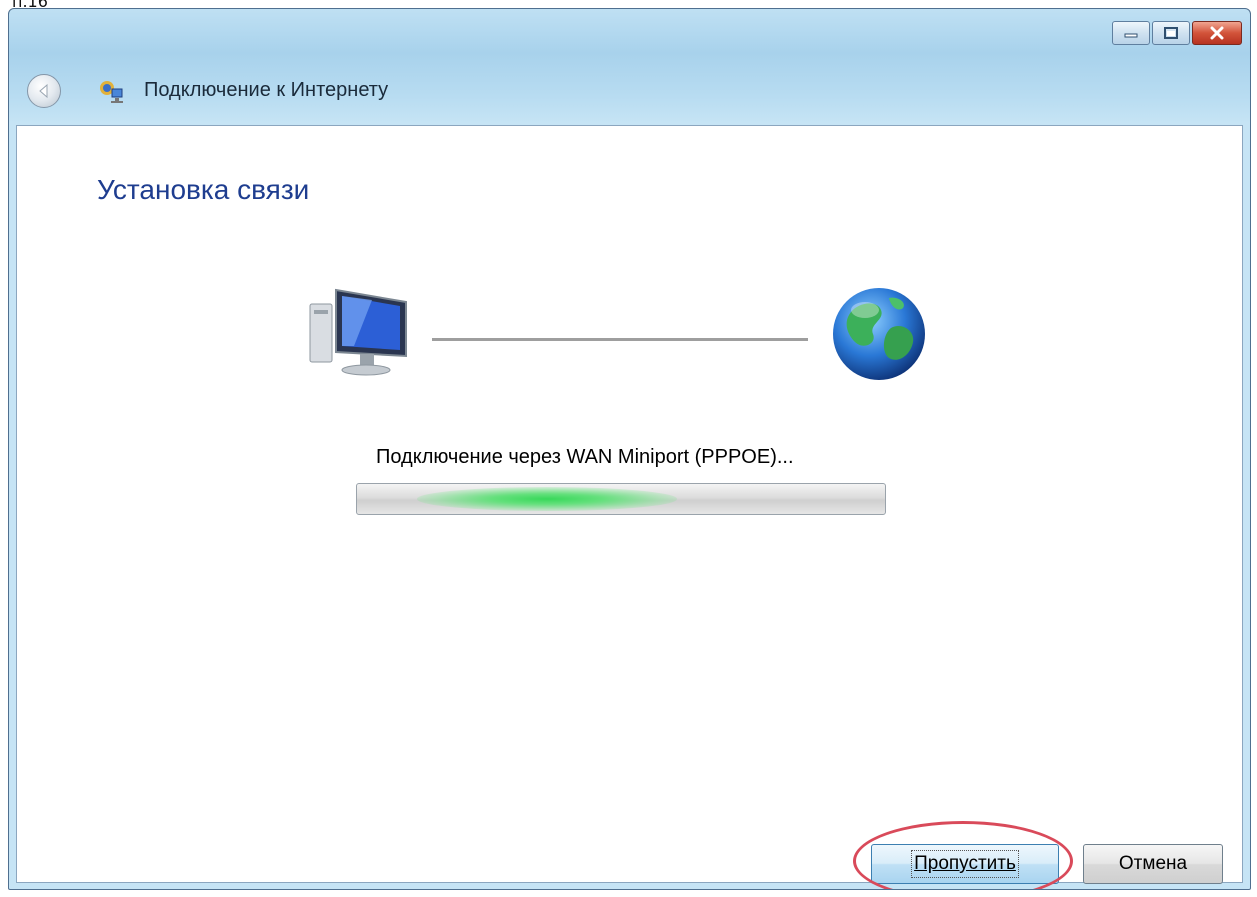  I want to click on computer-icon, so click(358, 332).